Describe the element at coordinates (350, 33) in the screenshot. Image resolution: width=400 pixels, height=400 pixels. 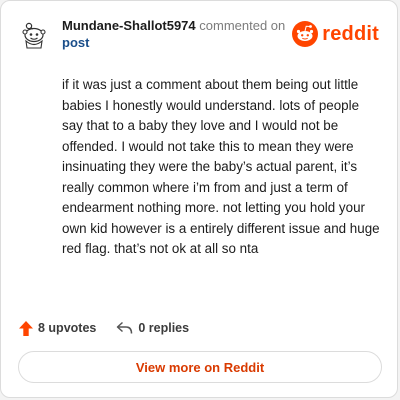
I see `reddit-wordmark: reddit` at that location.